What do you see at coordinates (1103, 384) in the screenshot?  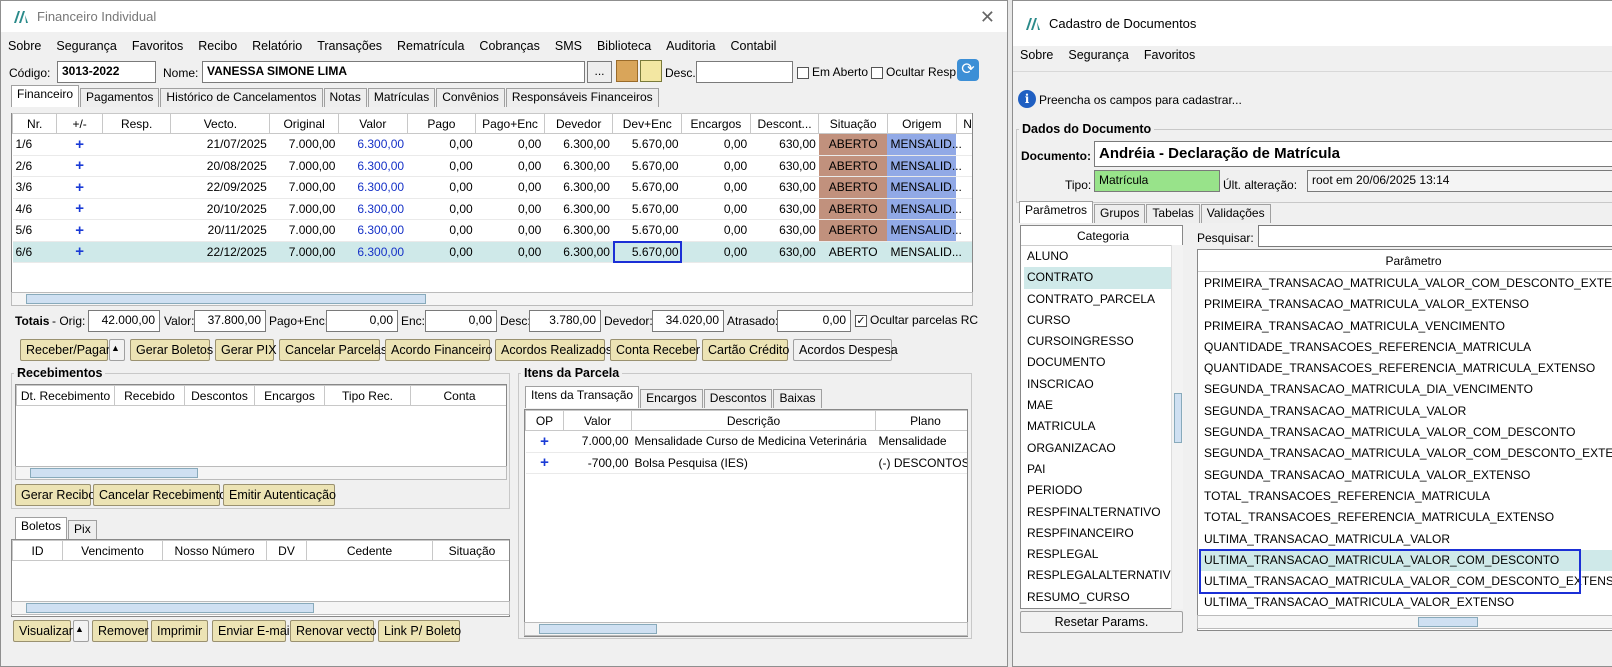 I see `list-item: INSCRICAO` at bounding box center [1103, 384].